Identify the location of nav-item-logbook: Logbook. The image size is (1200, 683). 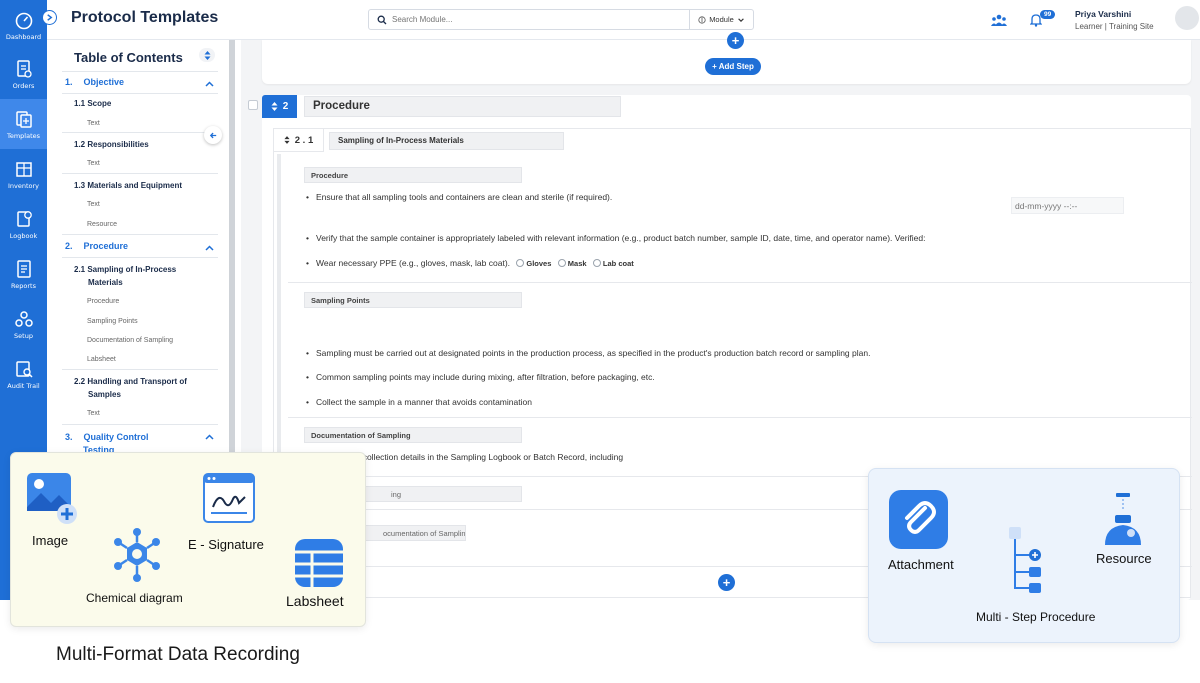
(23, 224).